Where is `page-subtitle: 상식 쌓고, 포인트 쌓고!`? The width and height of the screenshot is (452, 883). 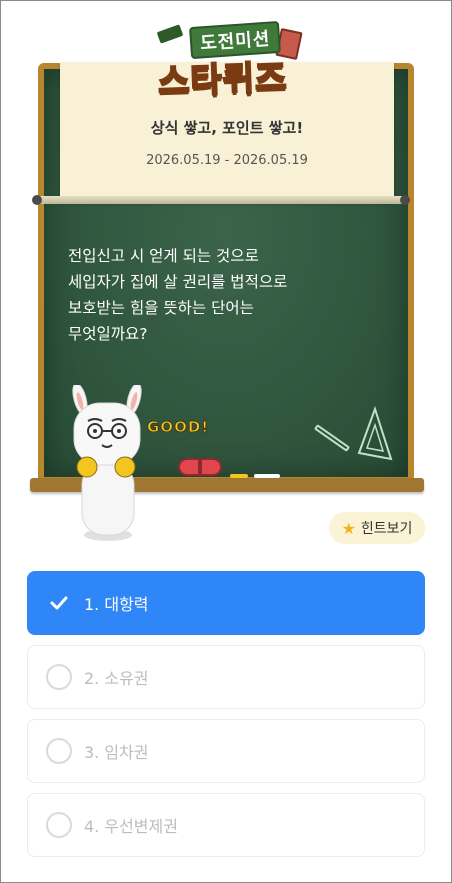
page-subtitle: 상식 쌓고, 포인트 쌓고! is located at coordinates (227, 128).